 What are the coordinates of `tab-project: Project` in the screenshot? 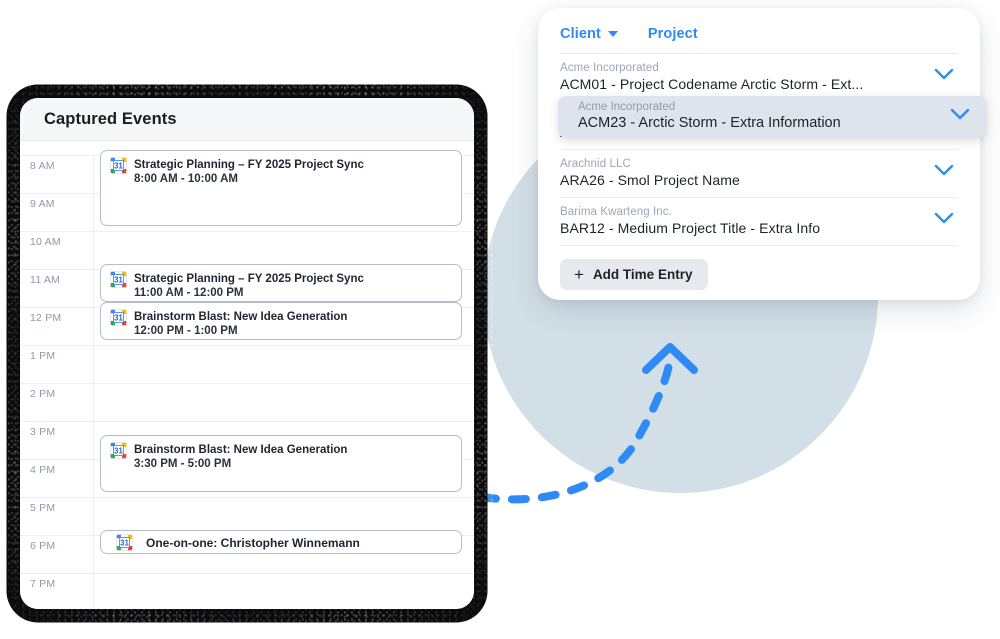 It's located at (673, 34).